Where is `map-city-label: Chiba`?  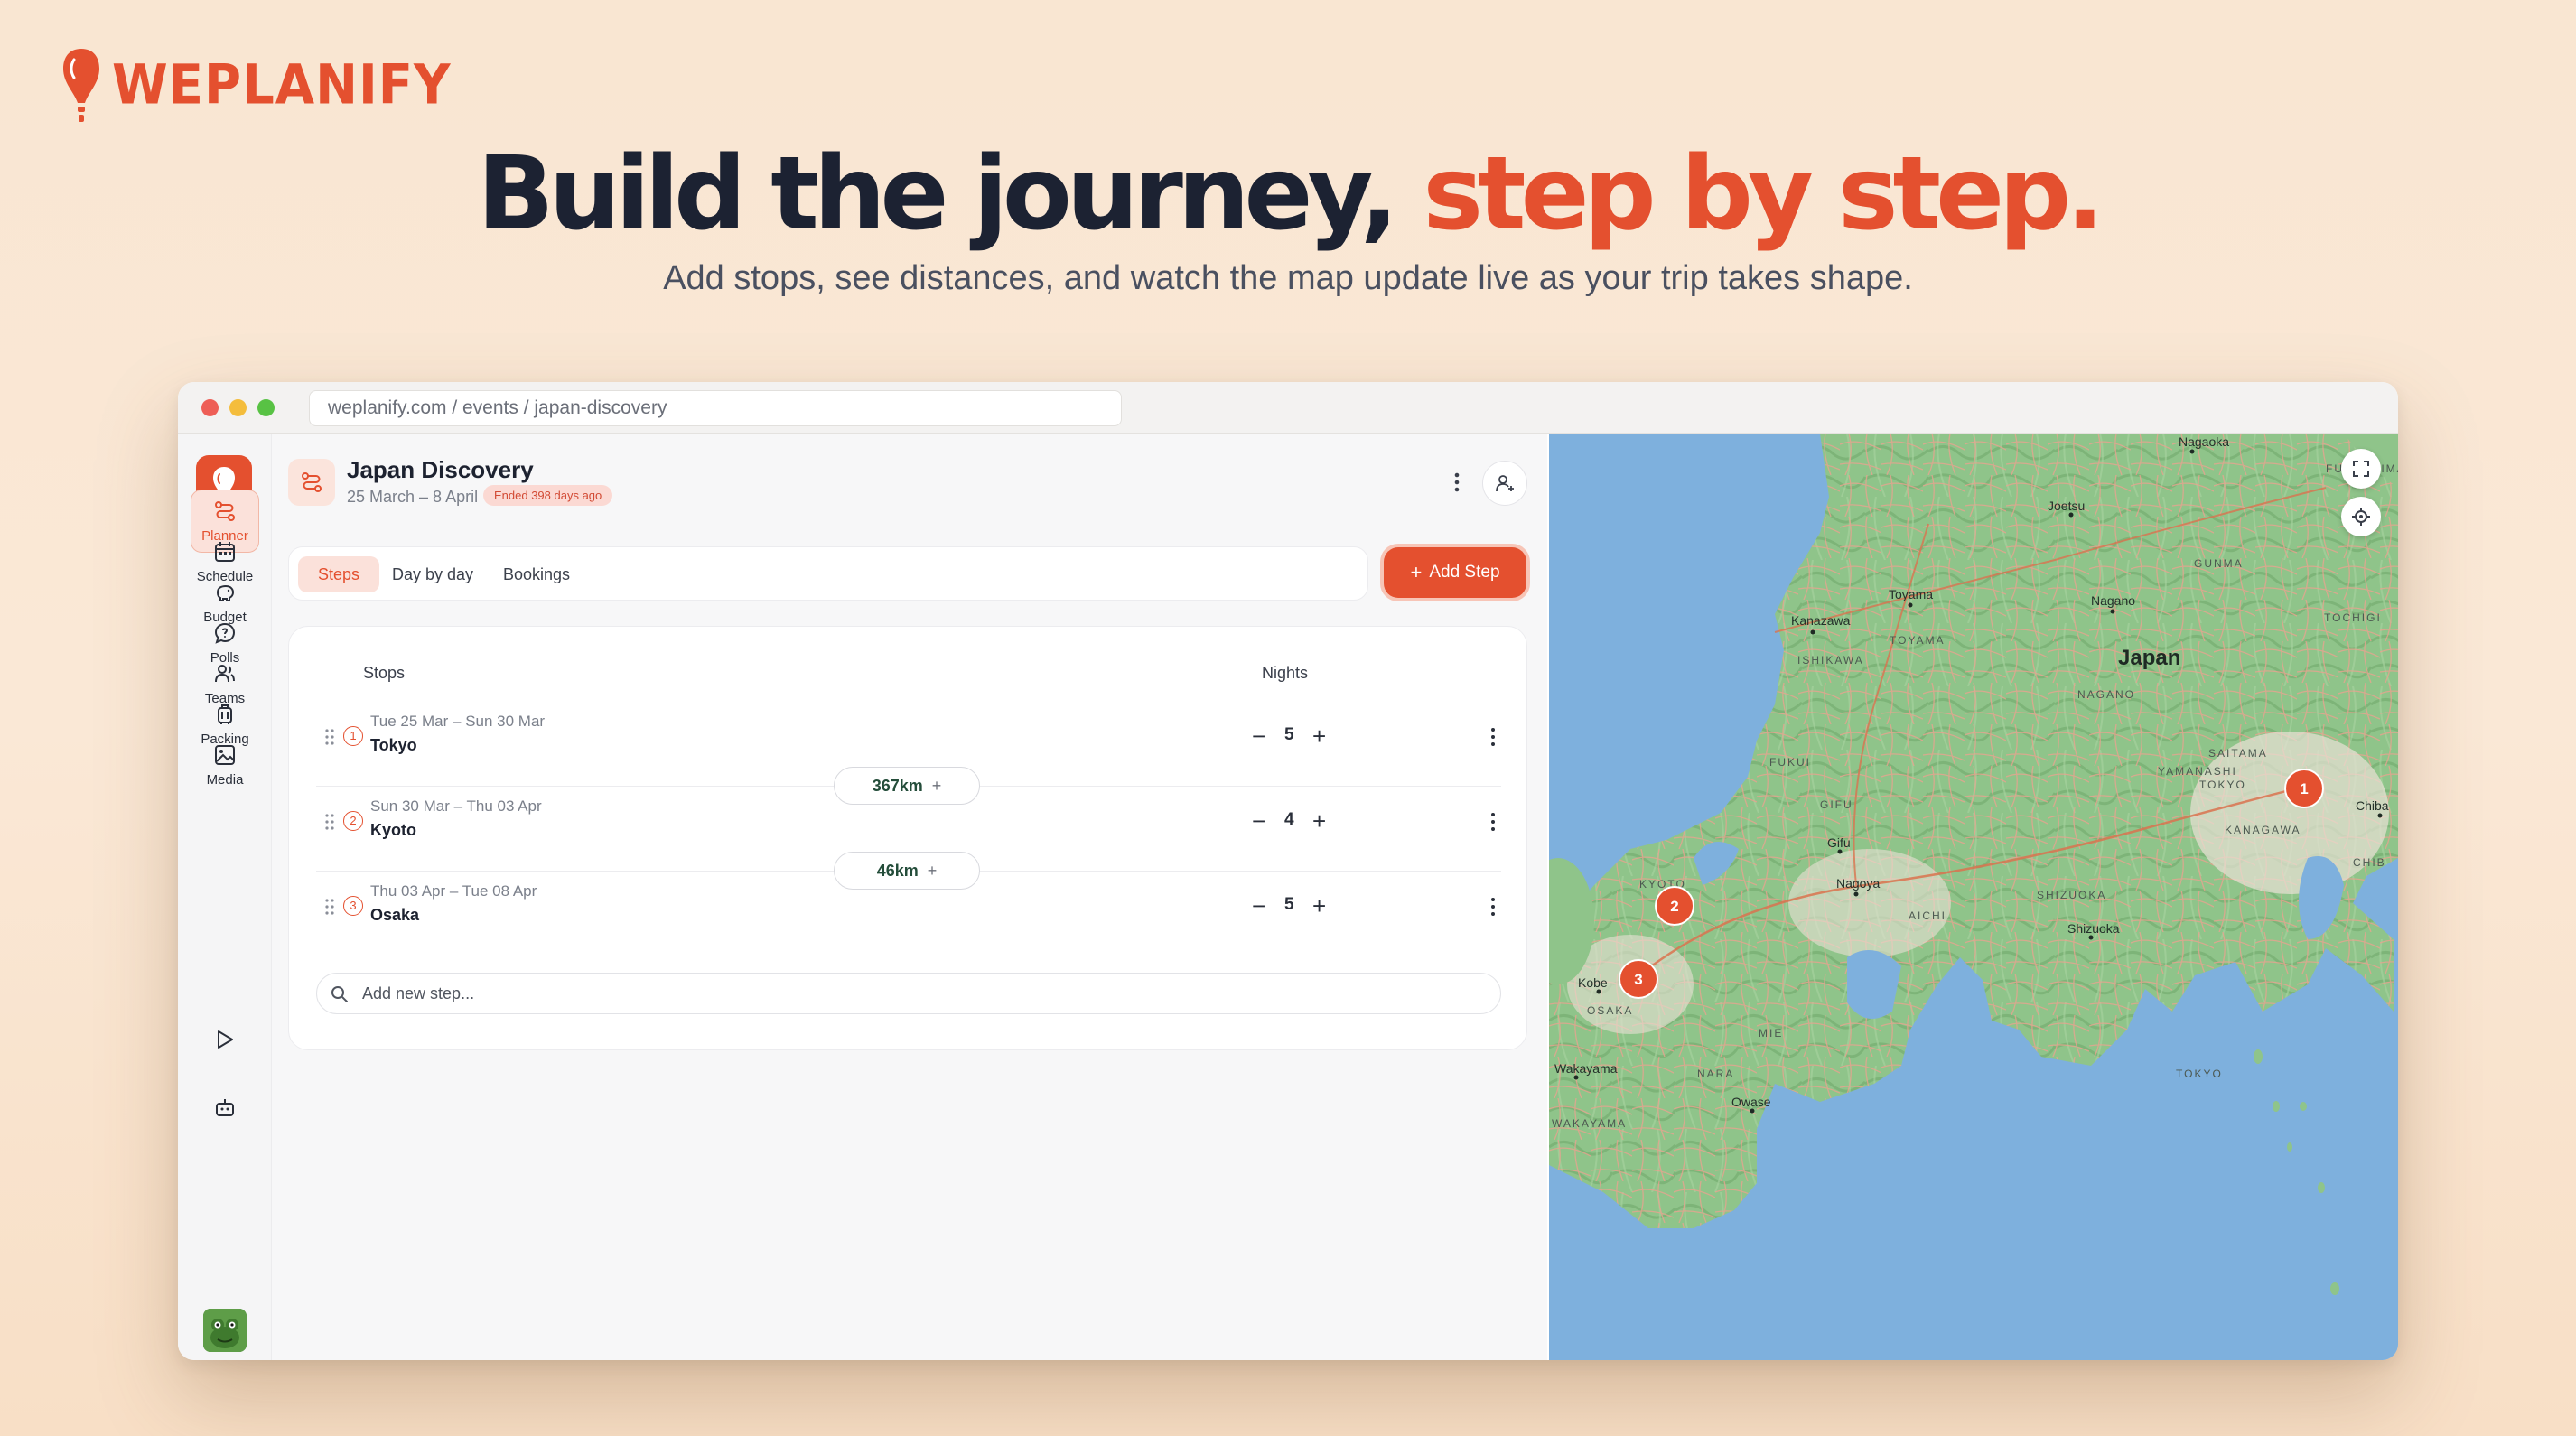
map-city-label: Chiba is located at coordinates (2373, 805).